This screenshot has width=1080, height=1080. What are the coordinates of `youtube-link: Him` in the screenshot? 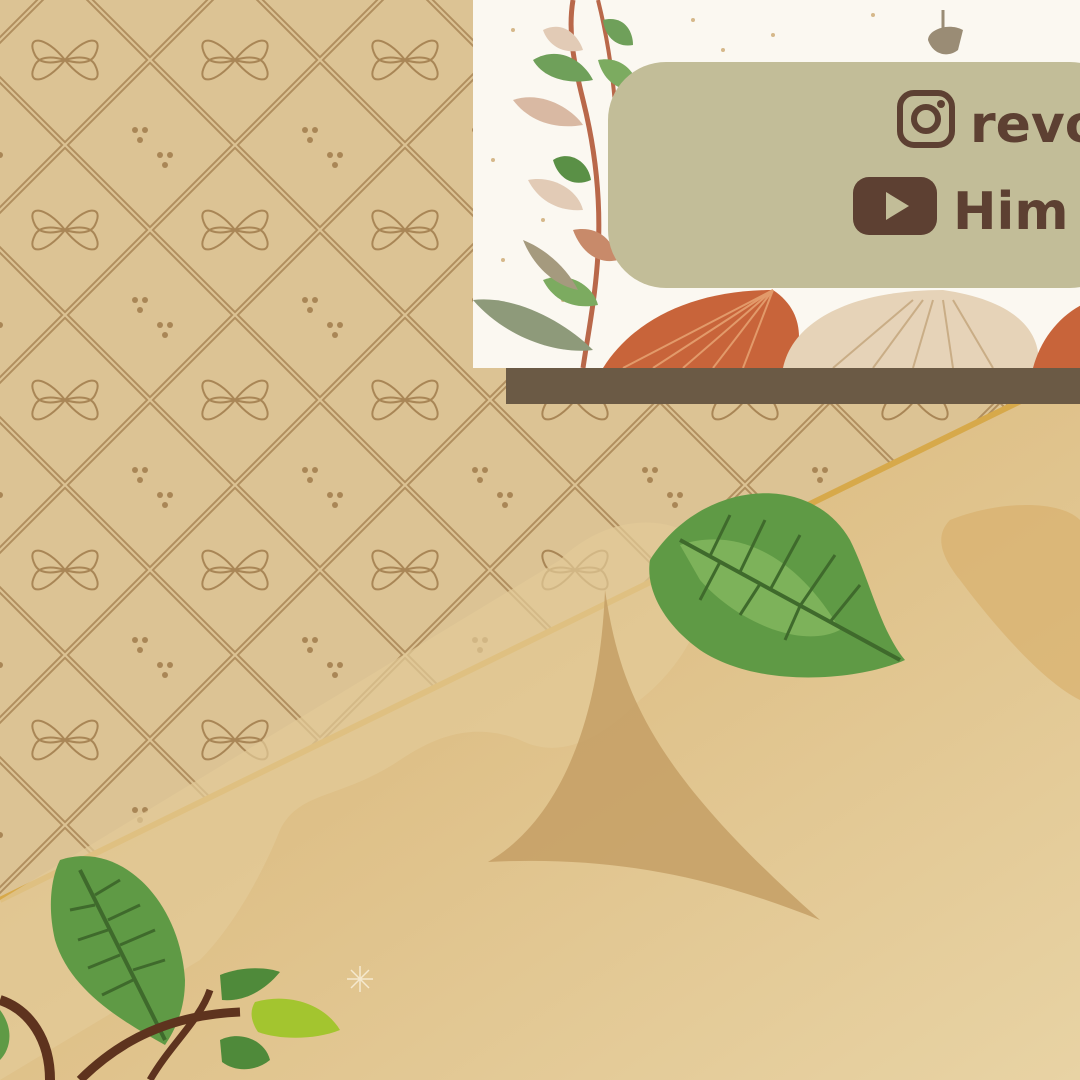 It's located at (960, 210).